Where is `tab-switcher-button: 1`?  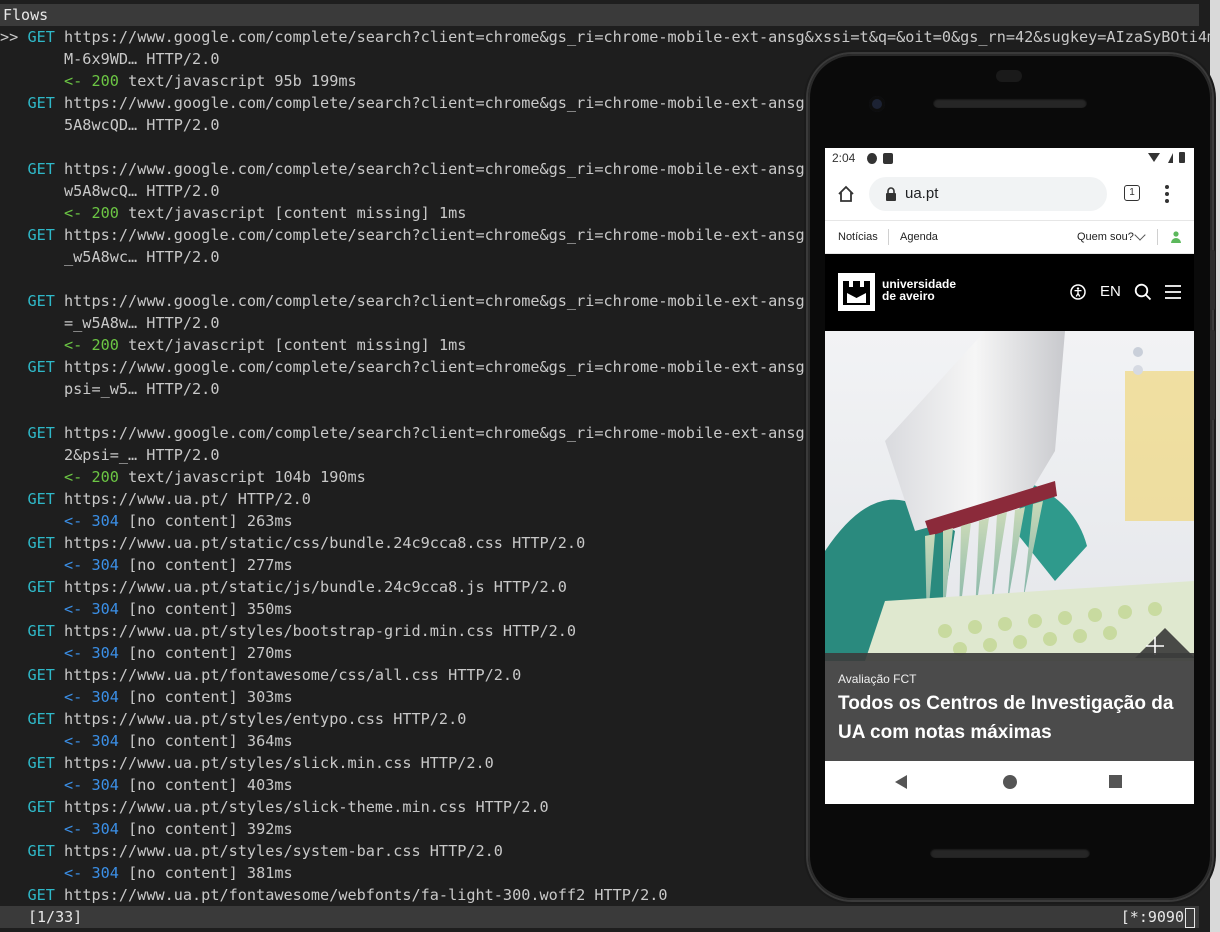 tab-switcher-button: 1 is located at coordinates (1132, 193).